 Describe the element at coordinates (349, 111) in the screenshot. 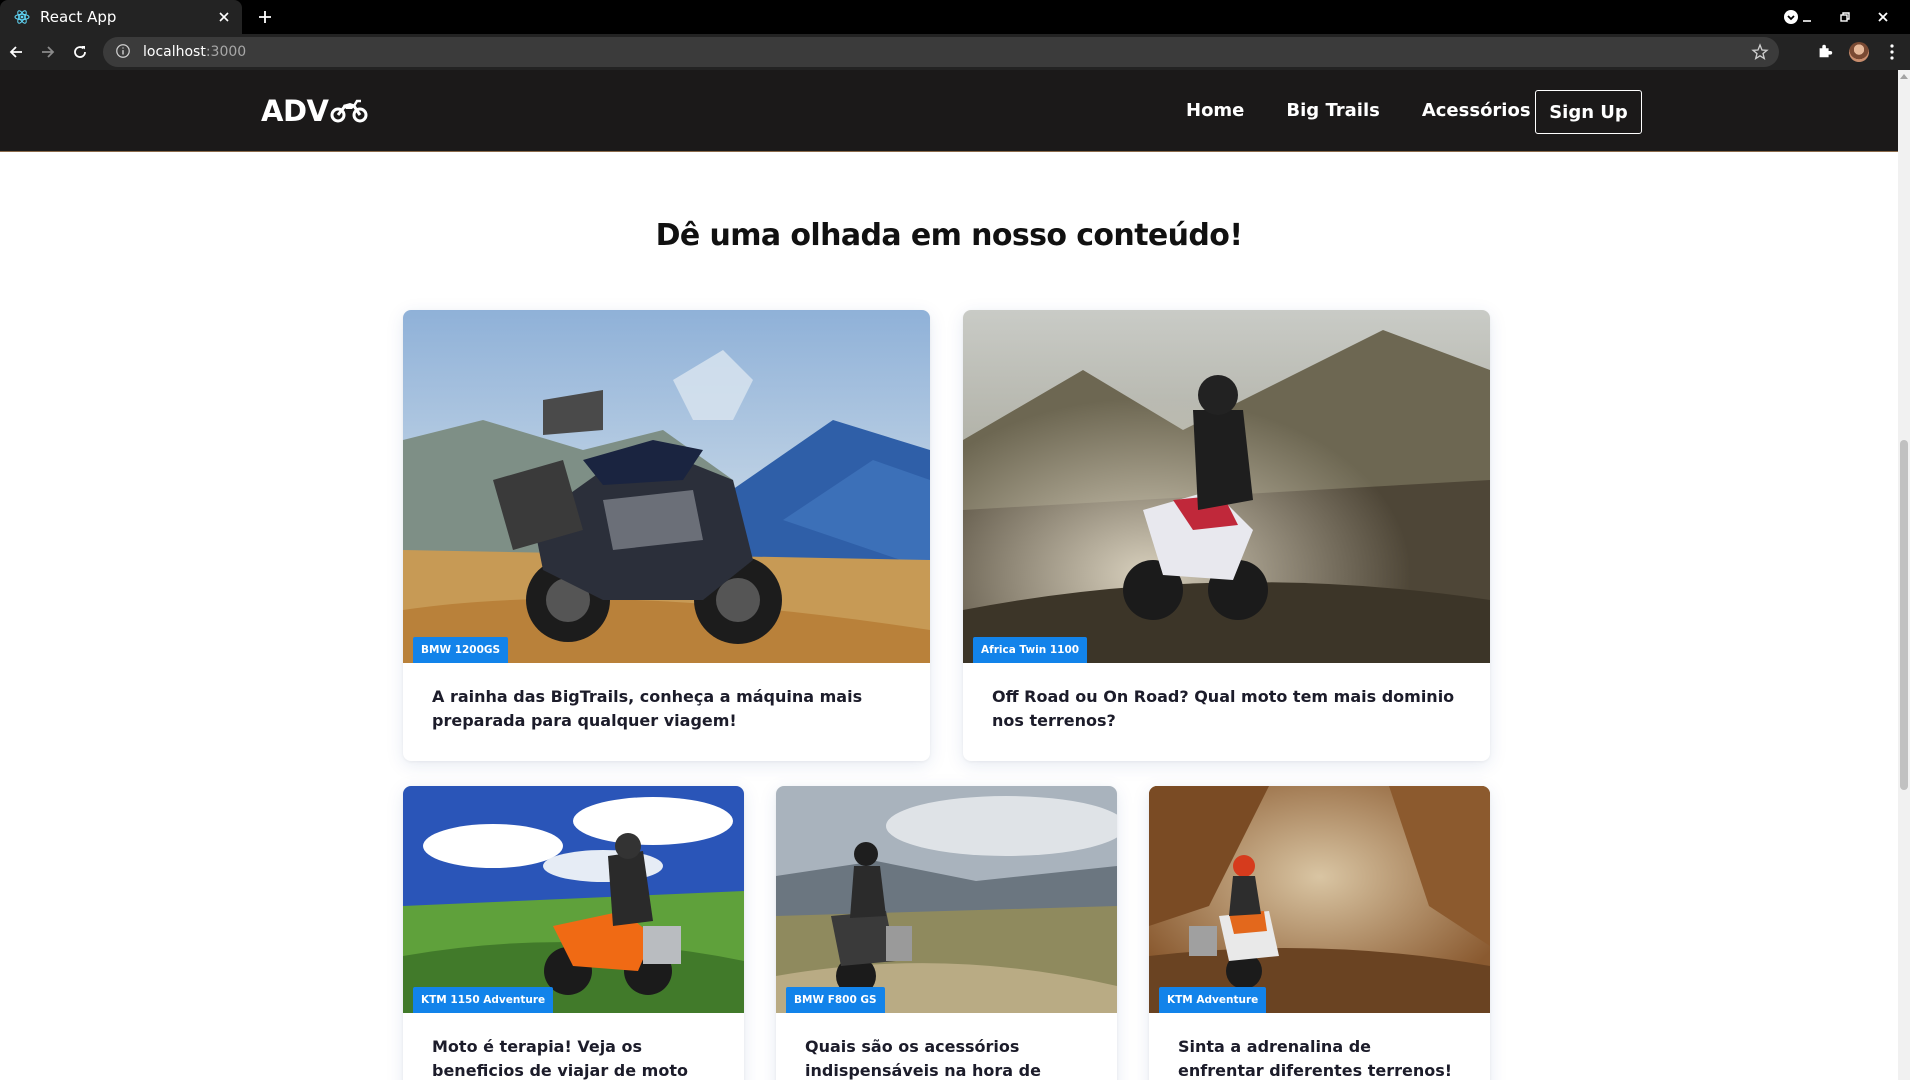

I see `motorcycle-icon` at that location.